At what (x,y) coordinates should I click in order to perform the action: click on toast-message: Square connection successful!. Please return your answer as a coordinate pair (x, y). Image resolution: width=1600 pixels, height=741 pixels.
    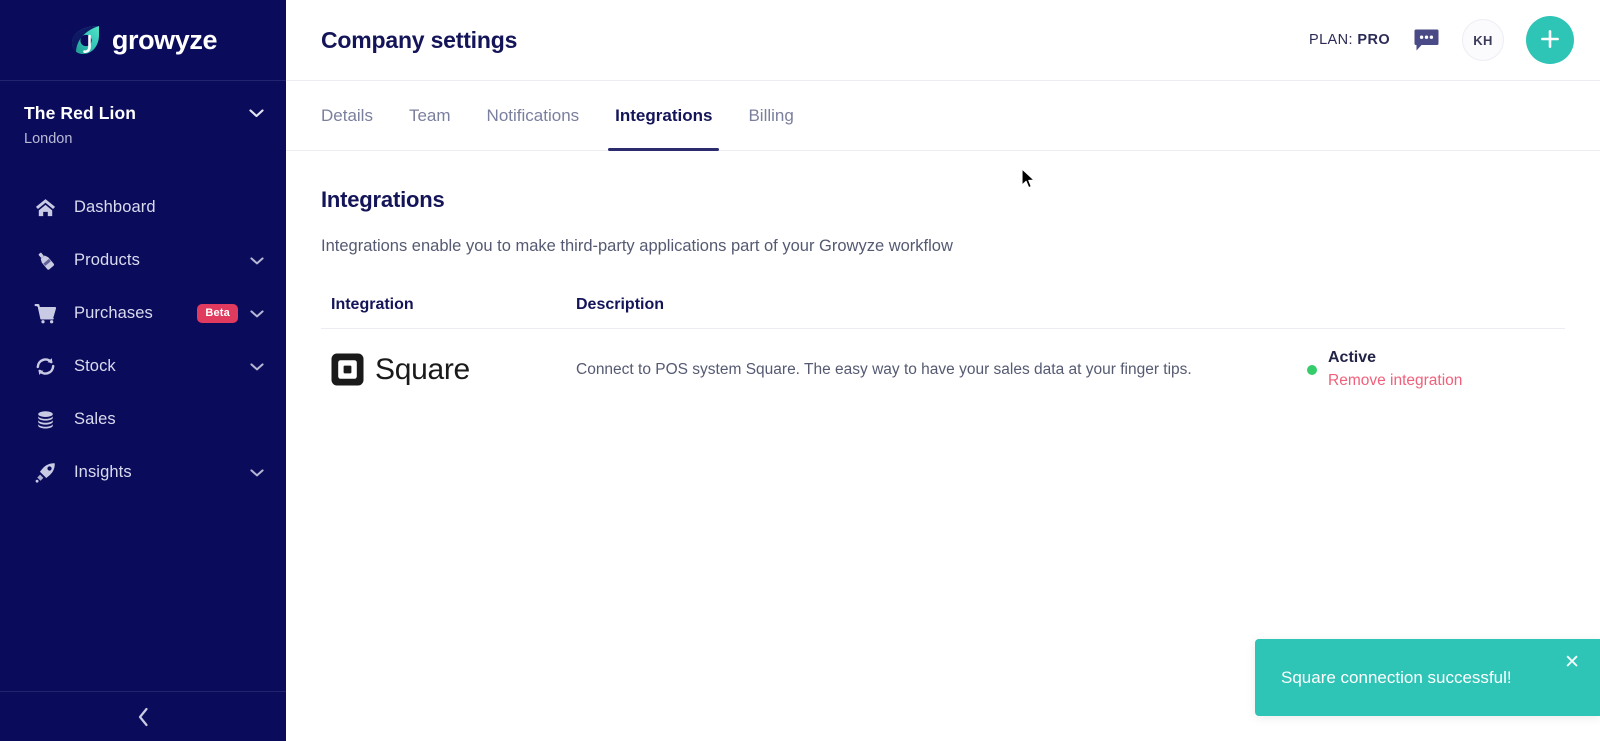
    Looking at the image, I should click on (1396, 677).